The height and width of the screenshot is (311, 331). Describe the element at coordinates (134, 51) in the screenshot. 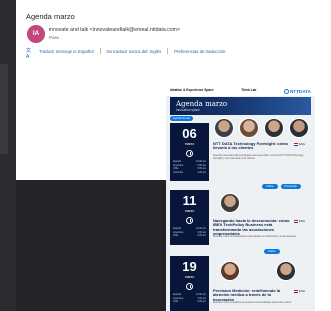

I see `never-translate-link: No traducir nunca del: Inglés` at that location.